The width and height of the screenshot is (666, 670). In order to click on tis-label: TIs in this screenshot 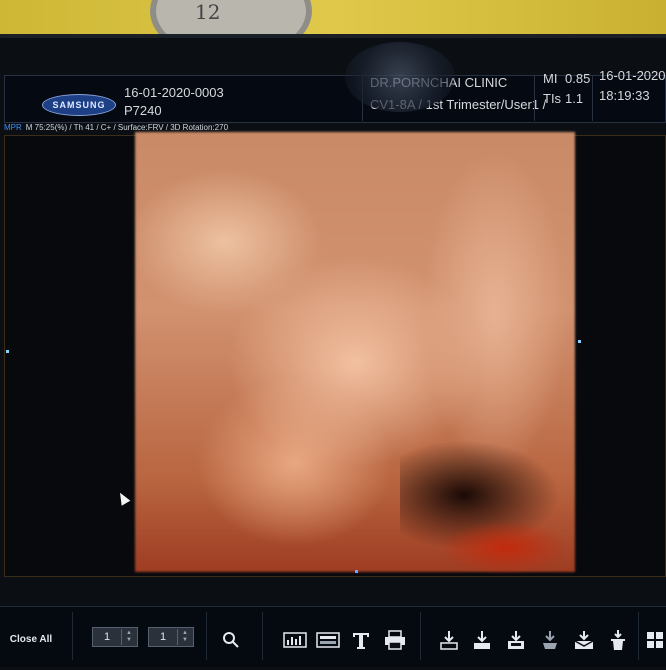, I will do `click(552, 98)`.